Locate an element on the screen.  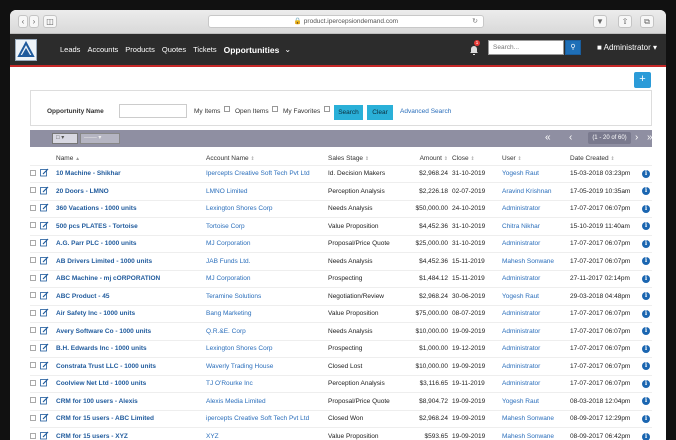
nav-quotes: Quotes is located at coordinates (174, 49).